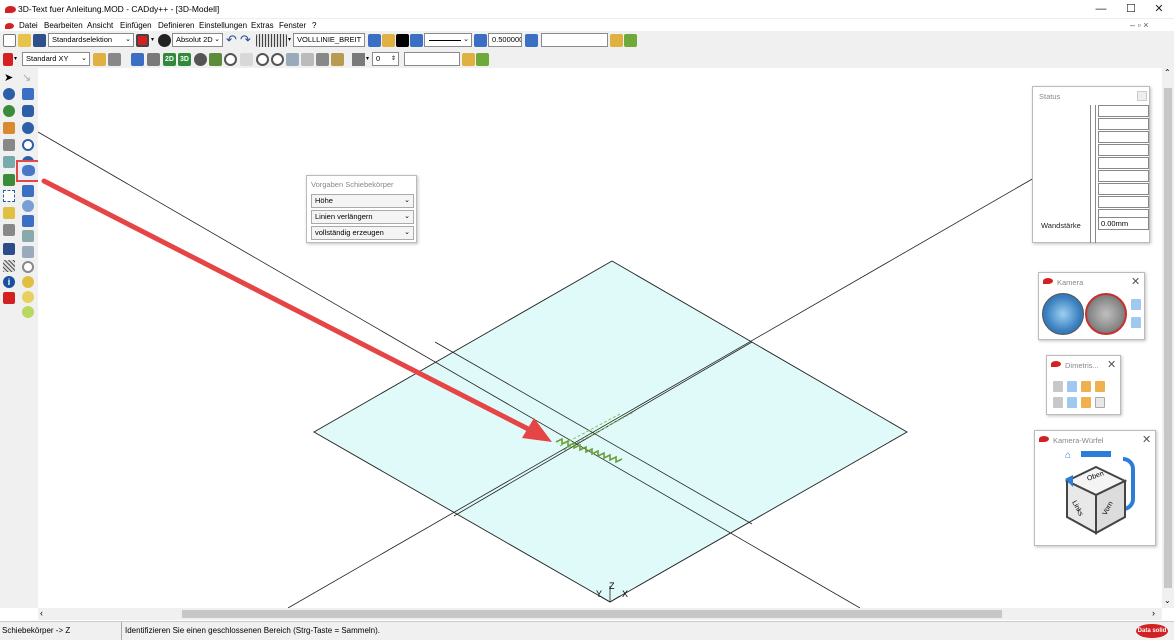 This screenshot has width=1174, height=640. Describe the element at coordinates (277, 59) in the screenshot. I see `zoom-out-icon` at that location.